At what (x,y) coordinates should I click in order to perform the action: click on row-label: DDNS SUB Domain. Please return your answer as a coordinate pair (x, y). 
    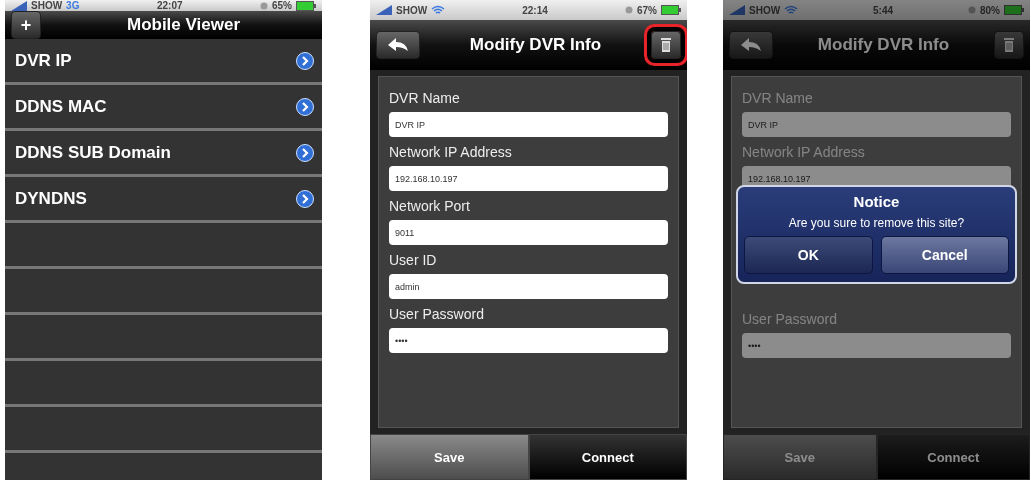
    Looking at the image, I should click on (93, 152).